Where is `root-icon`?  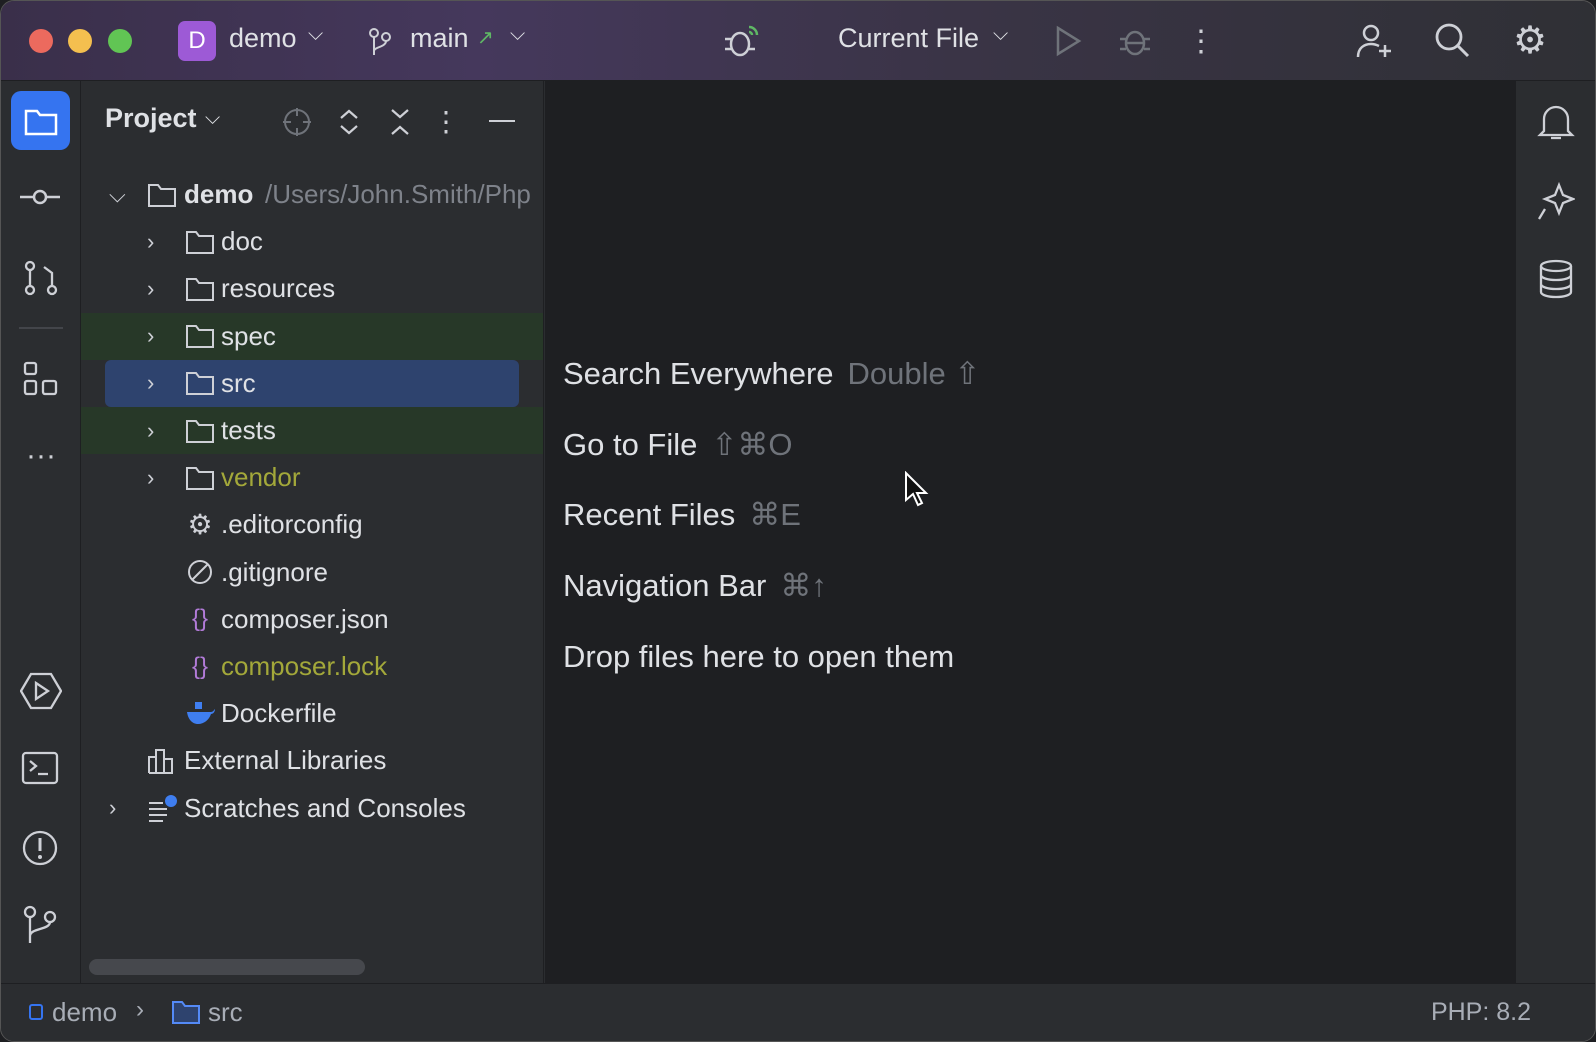 root-icon is located at coordinates (162, 195).